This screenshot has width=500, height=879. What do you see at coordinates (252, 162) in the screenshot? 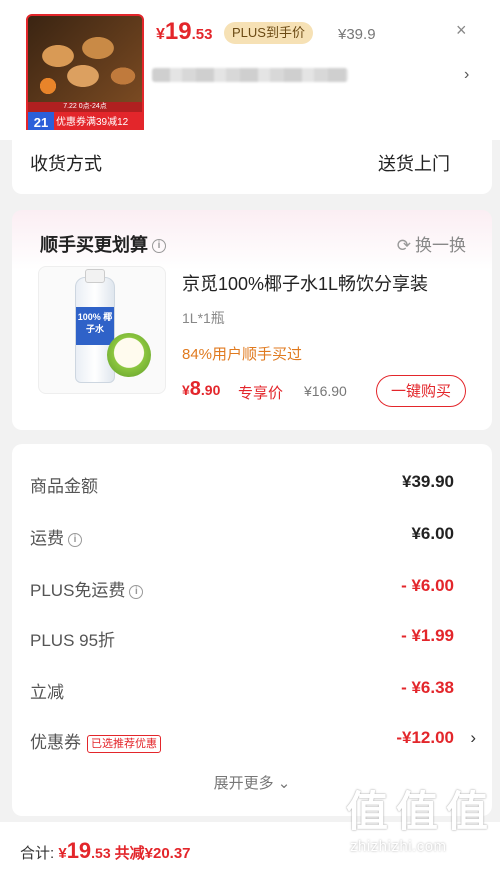
I see `delivery-method-row: 收货方式 送货上门` at bounding box center [252, 162].